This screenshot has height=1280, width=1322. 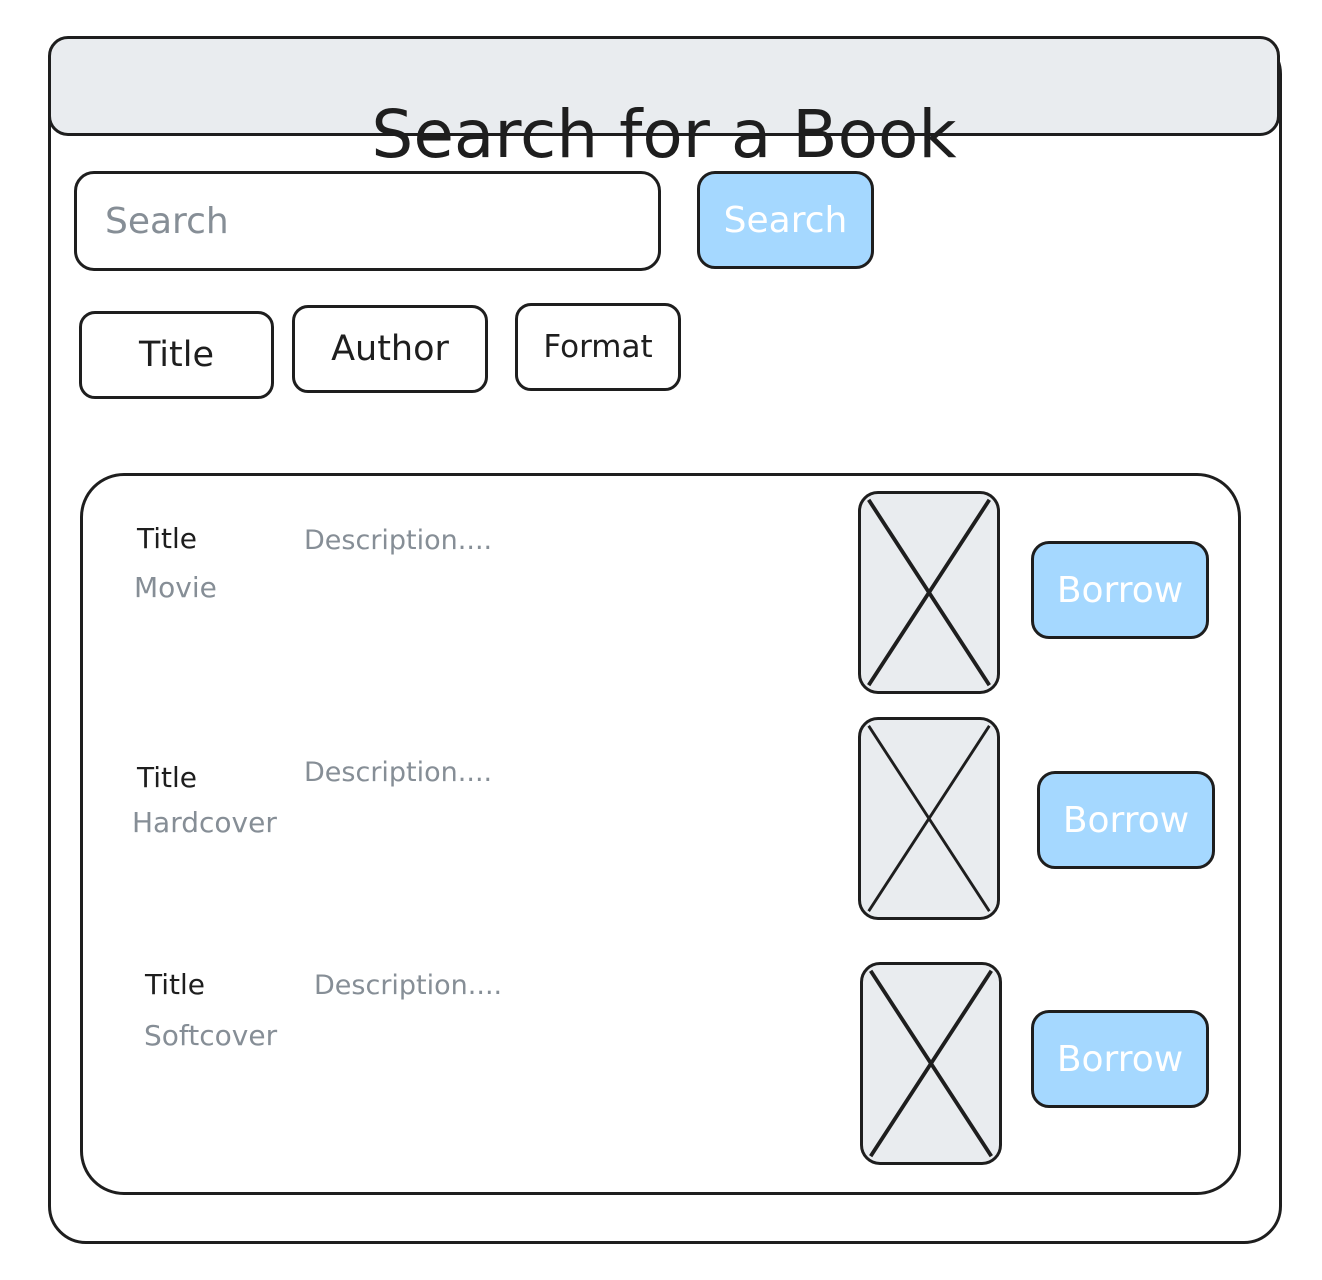 What do you see at coordinates (367, 221) in the screenshot?
I see `search-input` at bounding box center [367, 221].